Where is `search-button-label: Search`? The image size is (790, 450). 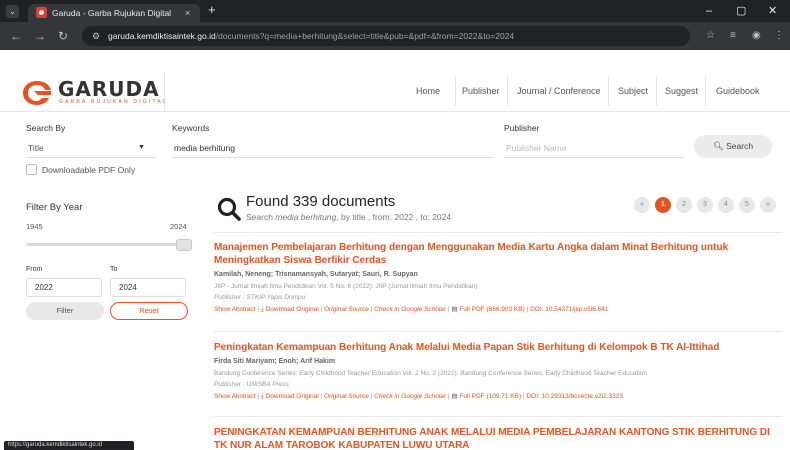
search-button-label: Search is located at coordinates (740, 146).